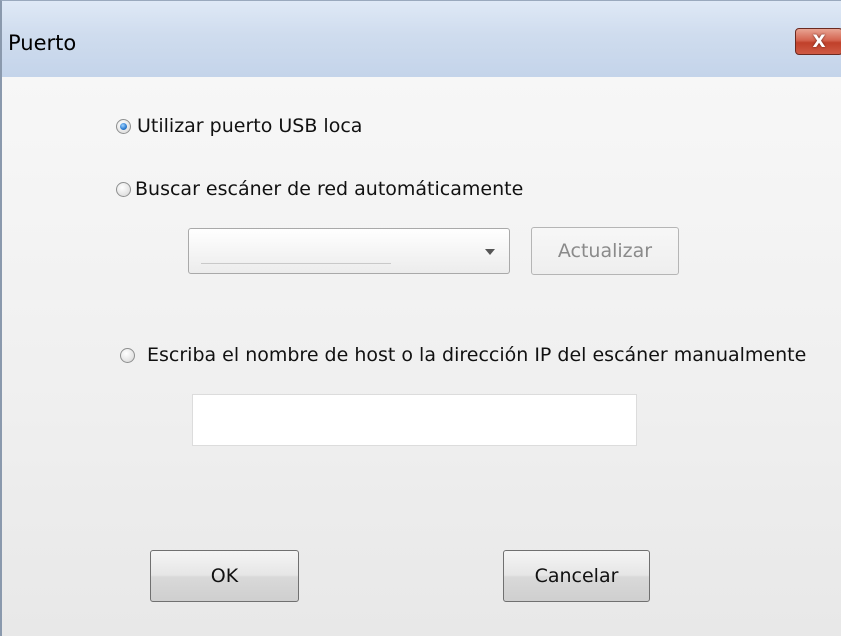 The image size is (841, 636). I want to click on radio-auto-network-icon, so click(123, 189).